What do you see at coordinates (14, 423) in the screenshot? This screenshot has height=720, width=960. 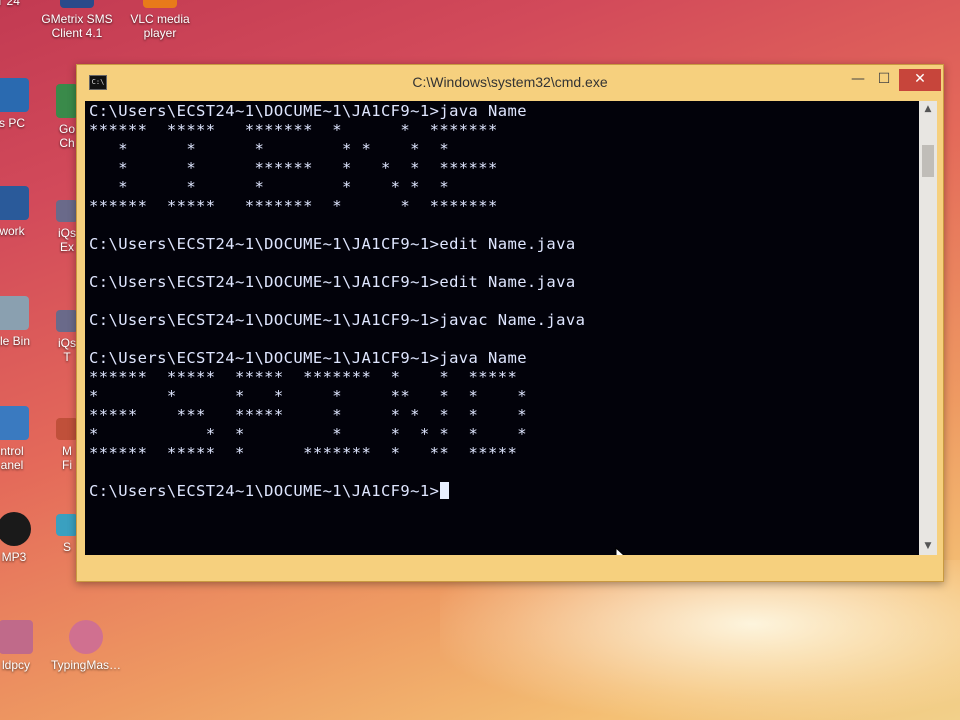 I see `control-panel-icon` at bounding box center [14, 423].